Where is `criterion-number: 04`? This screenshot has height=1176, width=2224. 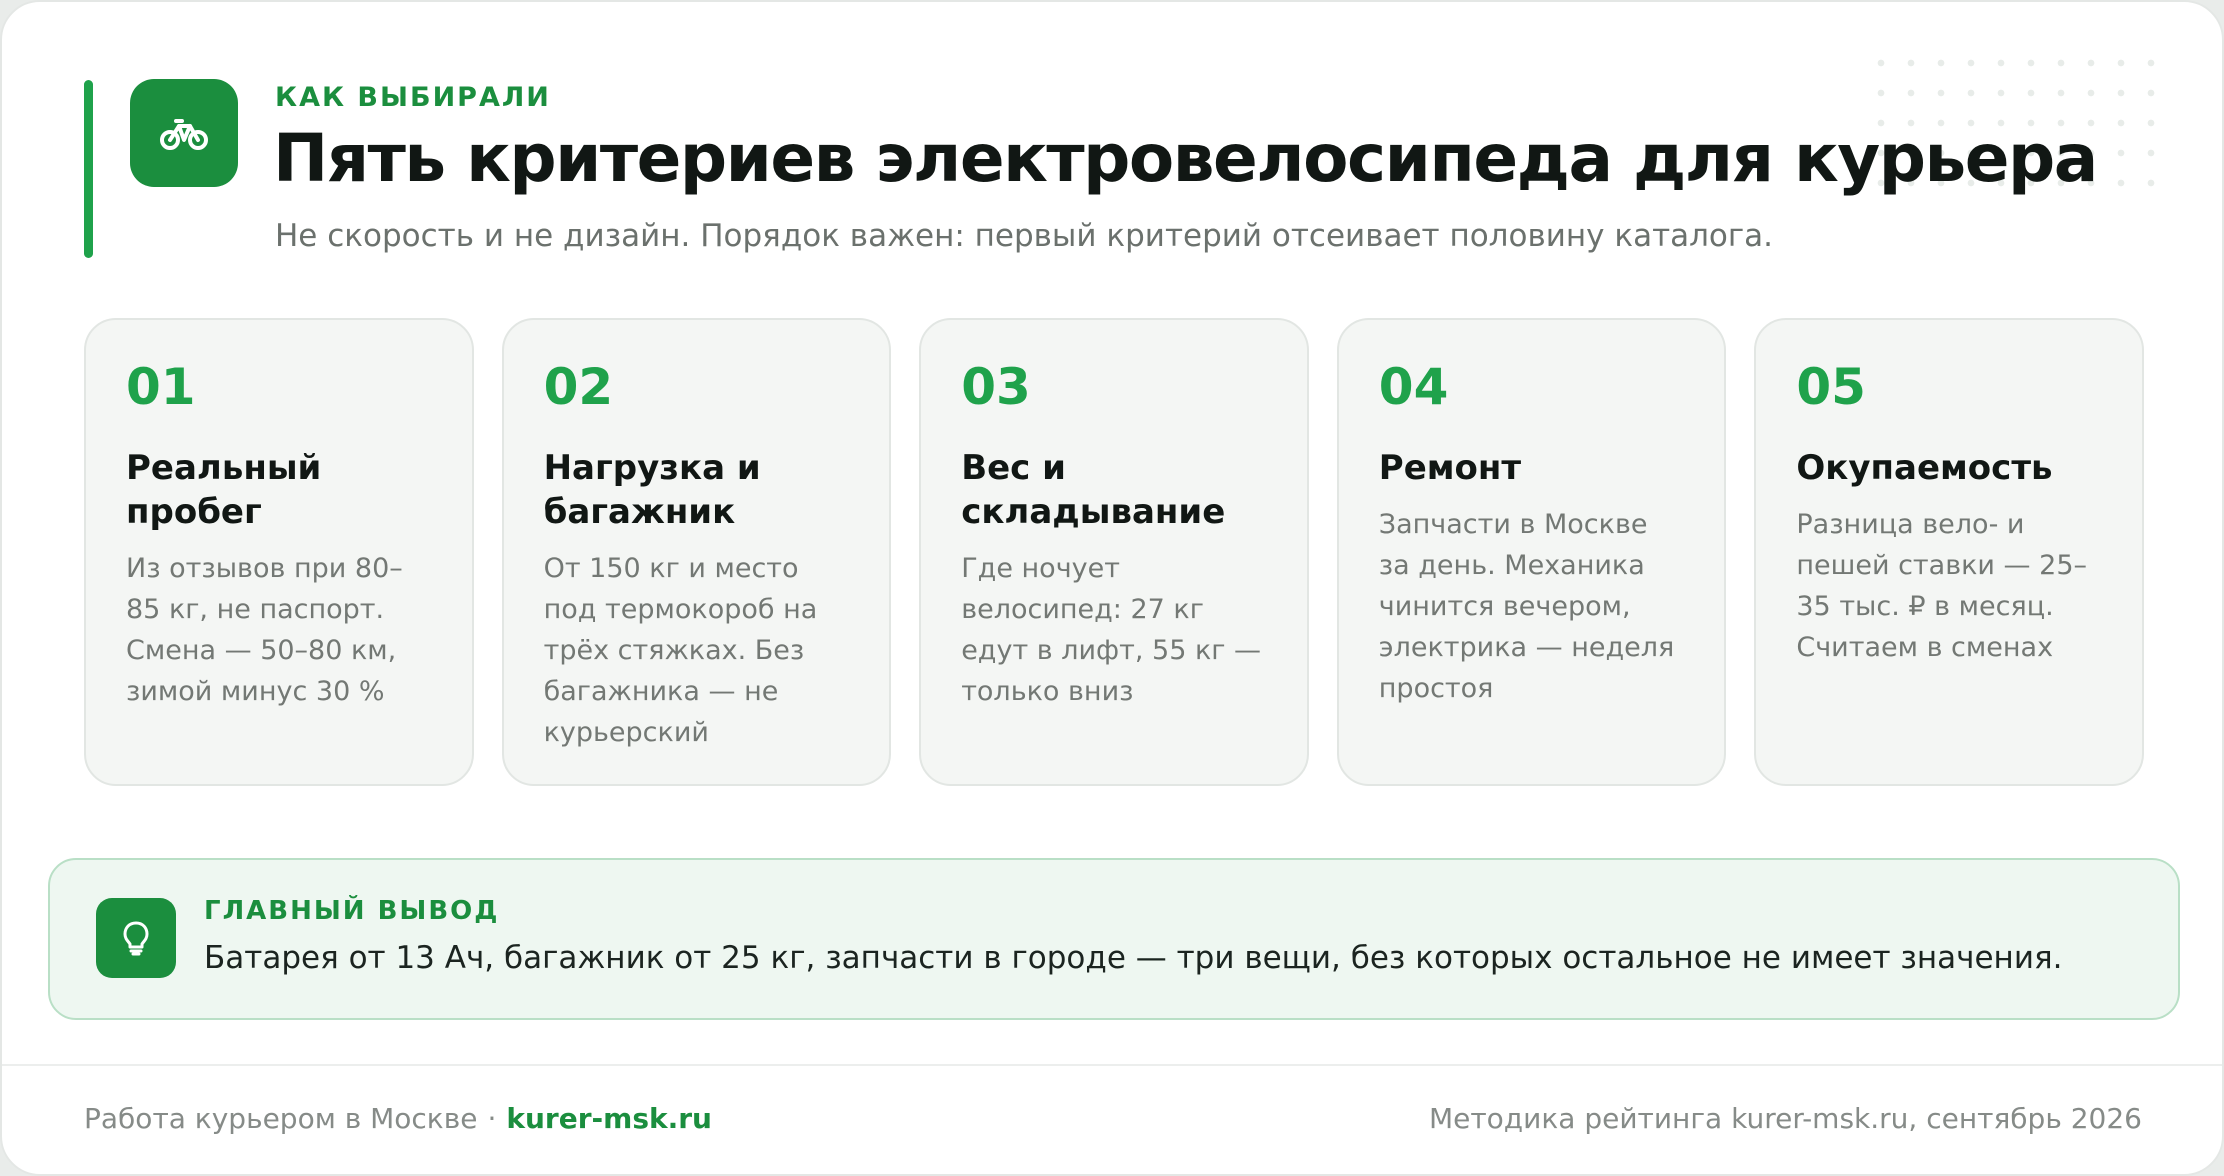
criterion-number: 04 is located at coordinates (1413, 387).